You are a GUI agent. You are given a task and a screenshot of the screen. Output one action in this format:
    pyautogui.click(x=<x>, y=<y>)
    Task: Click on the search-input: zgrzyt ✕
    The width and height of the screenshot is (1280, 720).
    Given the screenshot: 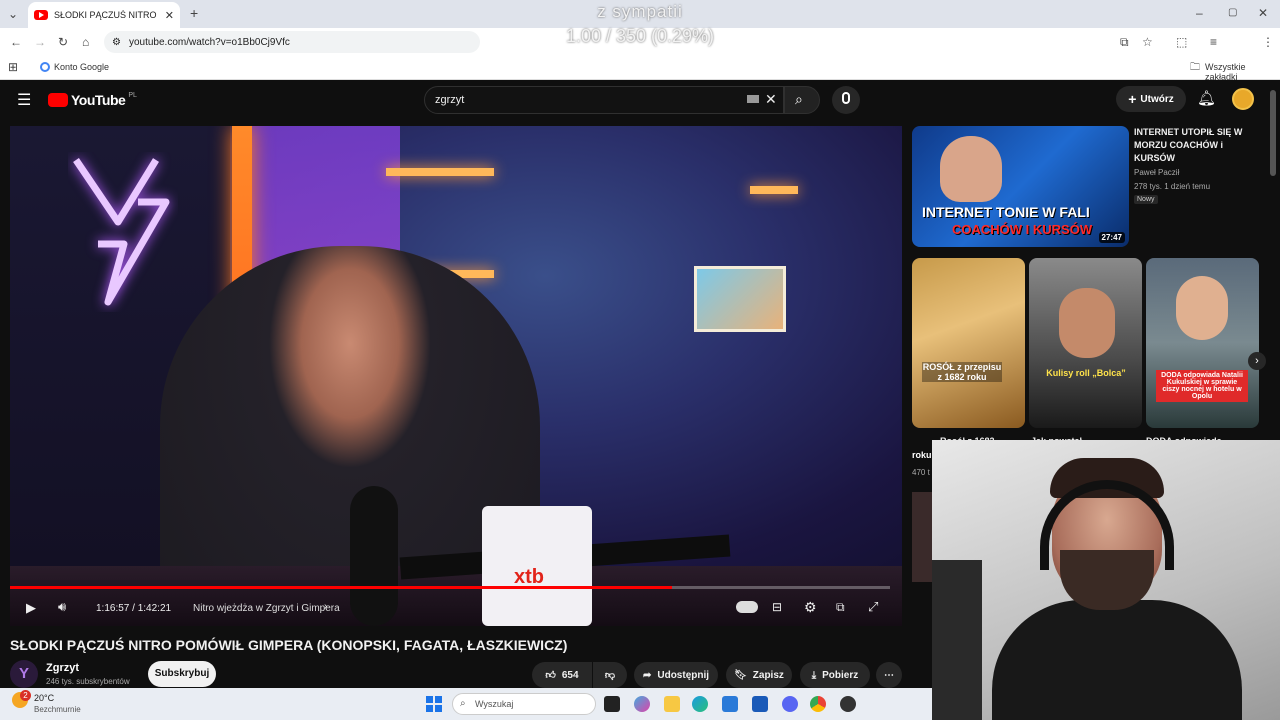 What is the action you would take?
    pyautogui.click(x=604, y=100)
    